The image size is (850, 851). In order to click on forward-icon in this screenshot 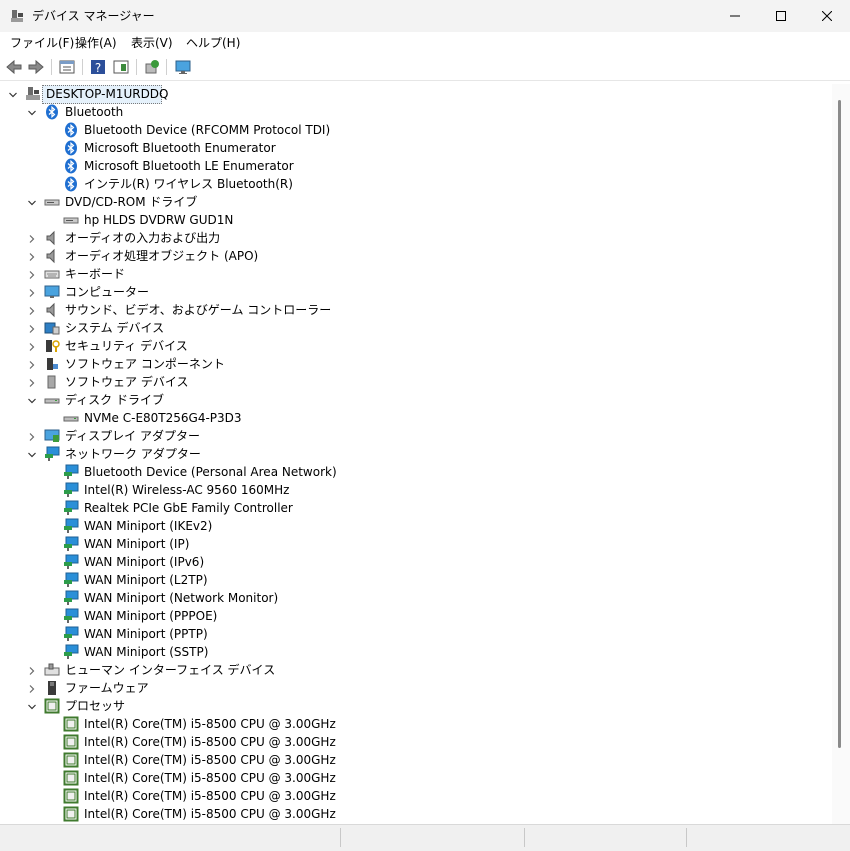, I will do `click(36, 67)`.